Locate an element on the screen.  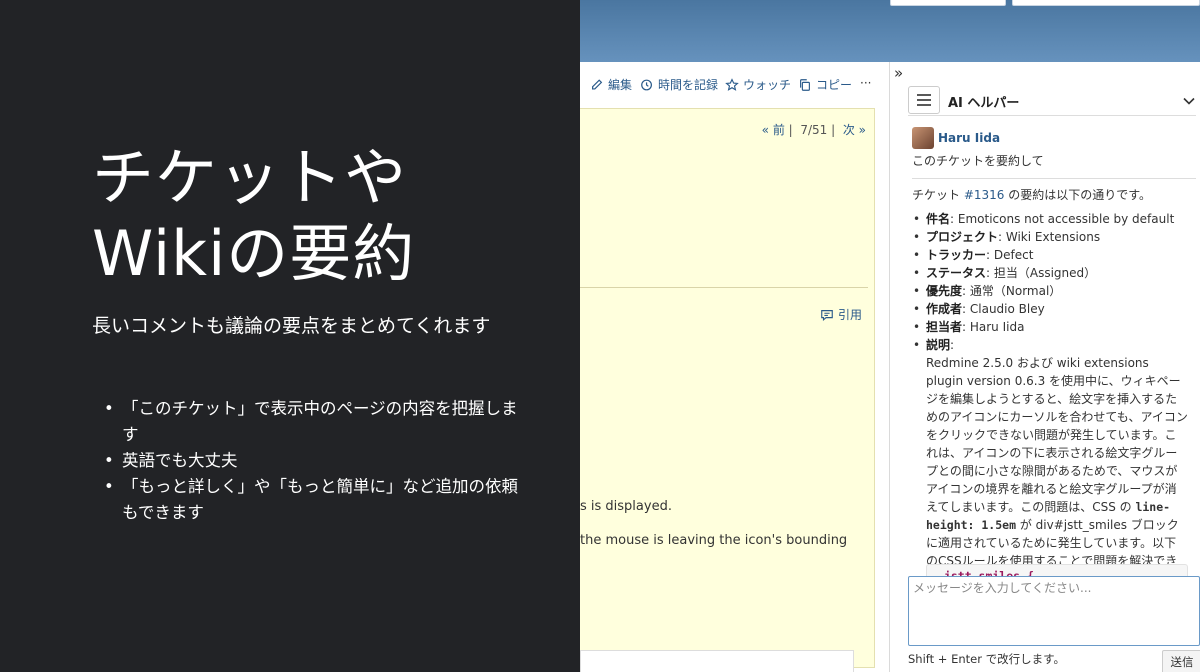
user-message: このチケットを要約して is located at coordinates (978, 161).